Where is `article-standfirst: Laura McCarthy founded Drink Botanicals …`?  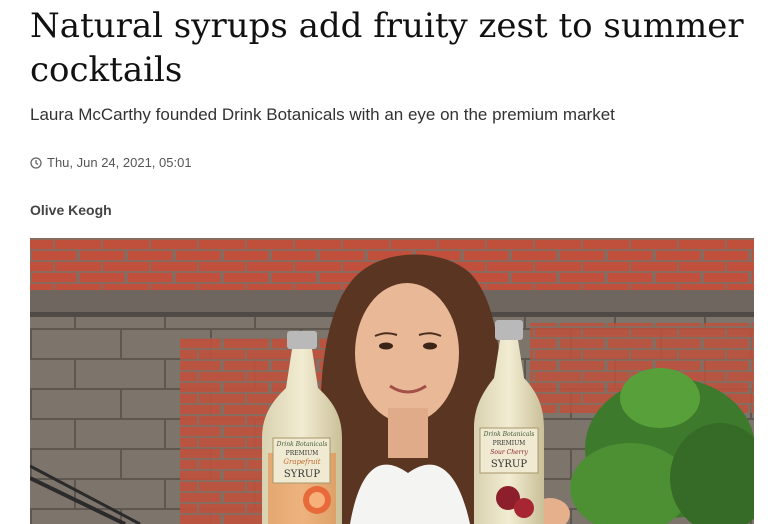 article-standfirst: Laura McCarthy founded Drink Botanicals … is located at coordinates (322, 114).